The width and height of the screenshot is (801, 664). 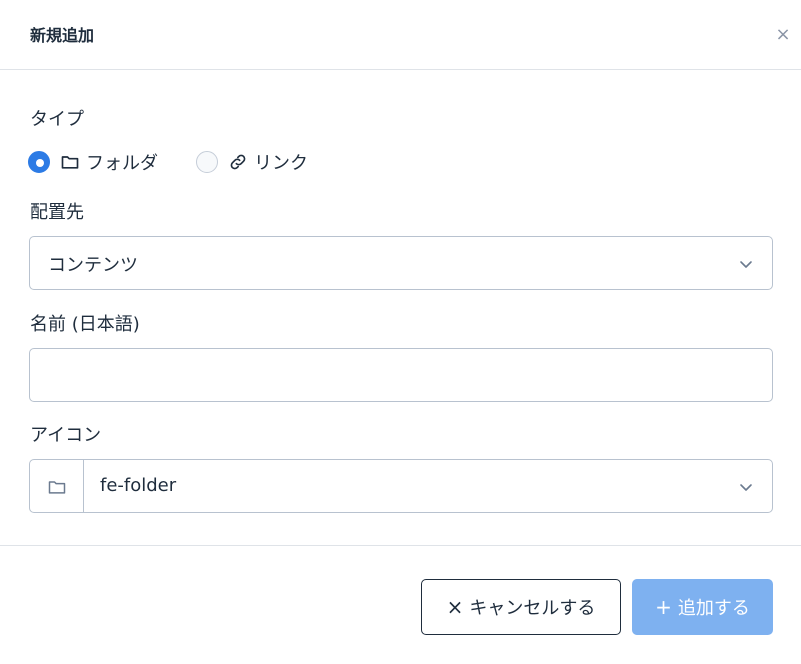 What do you see at coordinates (207, 162) in the screenshot?
I see `radio-link` at bounding box center [207, 162].